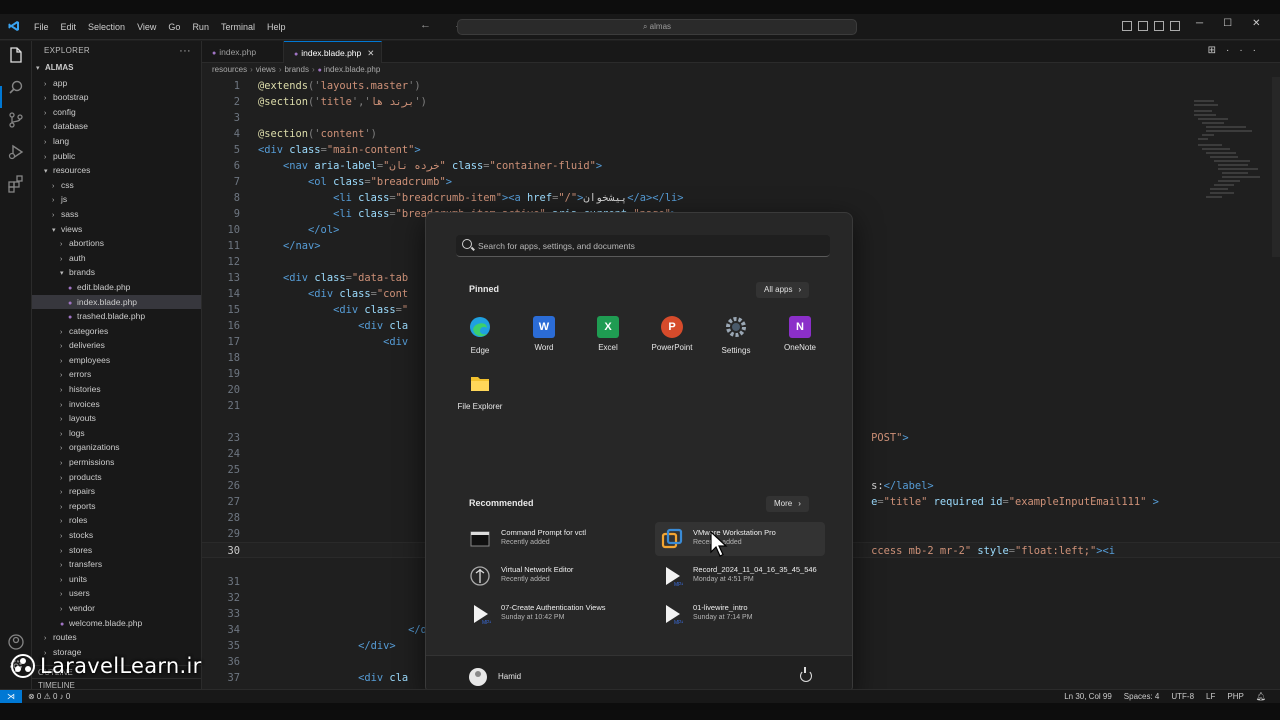  I want to click on end-of-line: LF, so click(1210, 696).